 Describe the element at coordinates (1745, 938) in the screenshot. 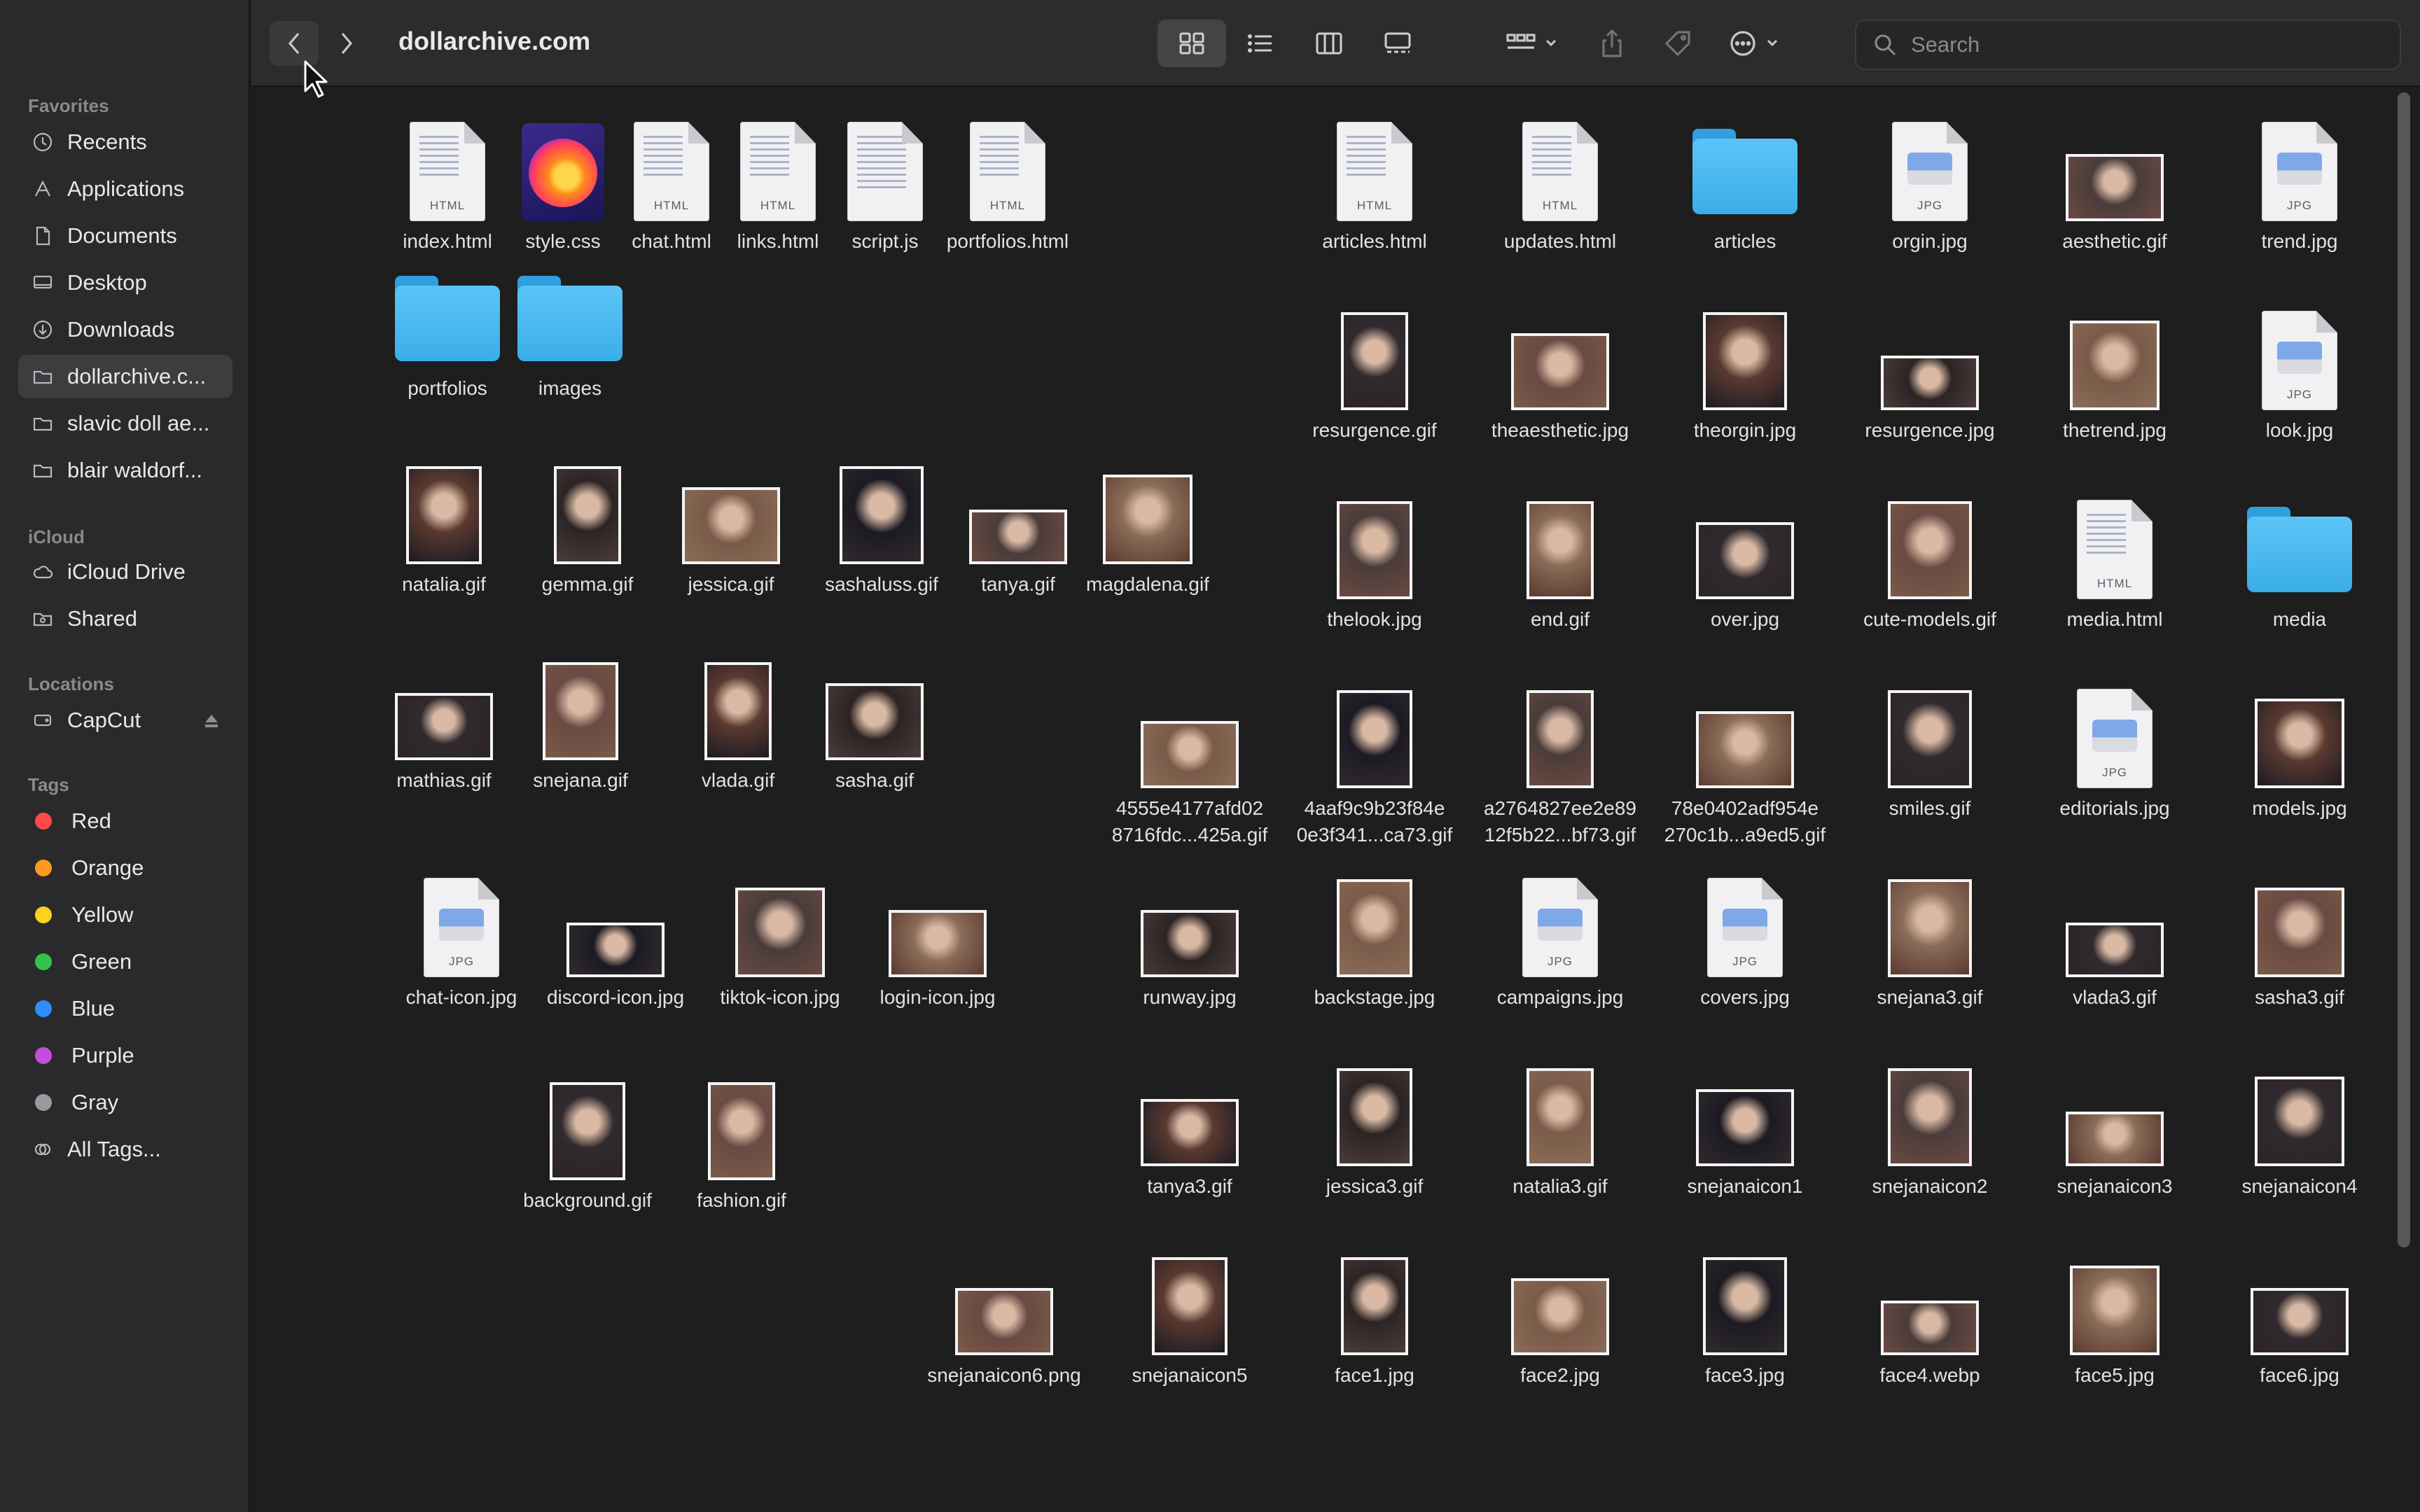

I see `file-item: JPG covers.jpg` at that location.